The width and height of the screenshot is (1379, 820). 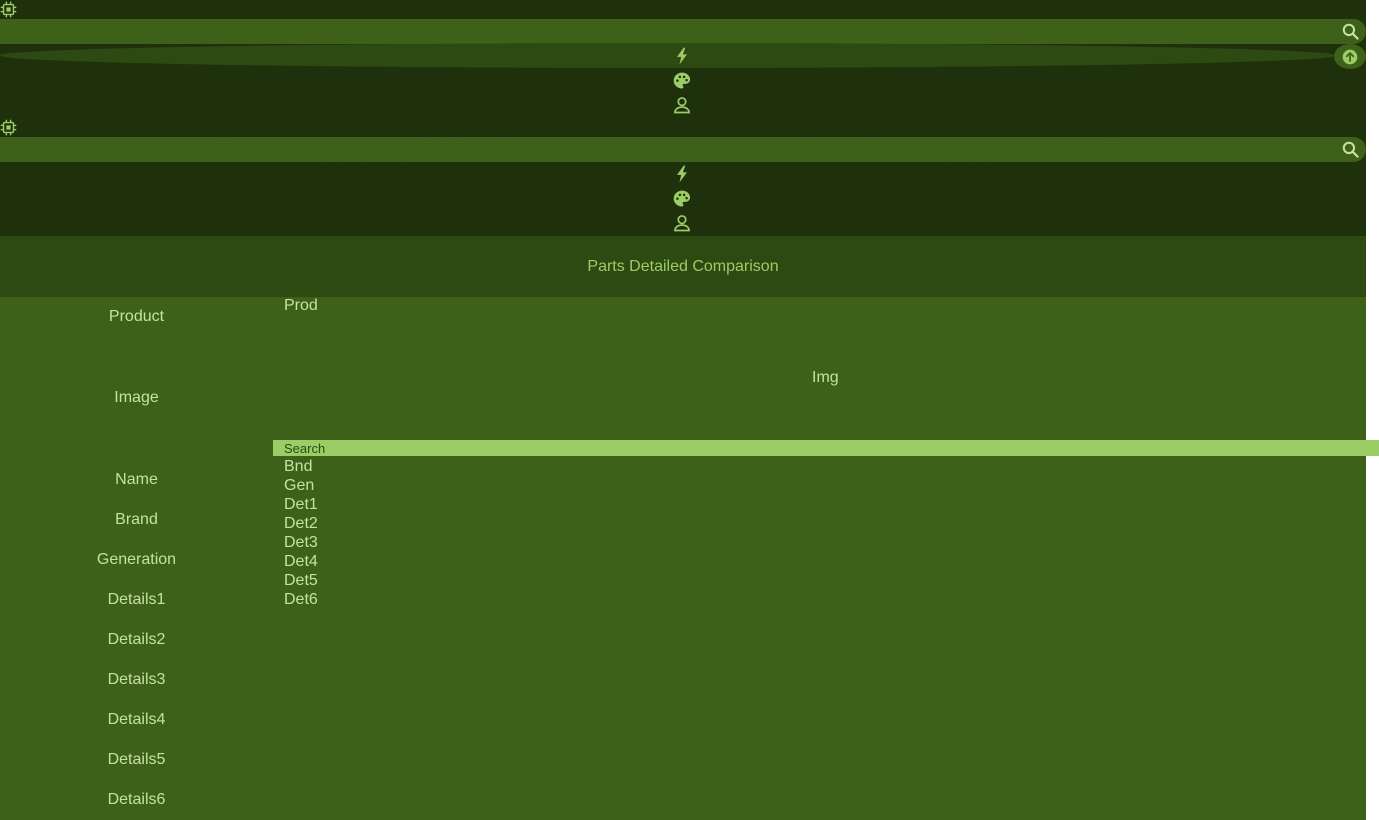 I want to click on product-value: Prod, so click(x=301, y=305).